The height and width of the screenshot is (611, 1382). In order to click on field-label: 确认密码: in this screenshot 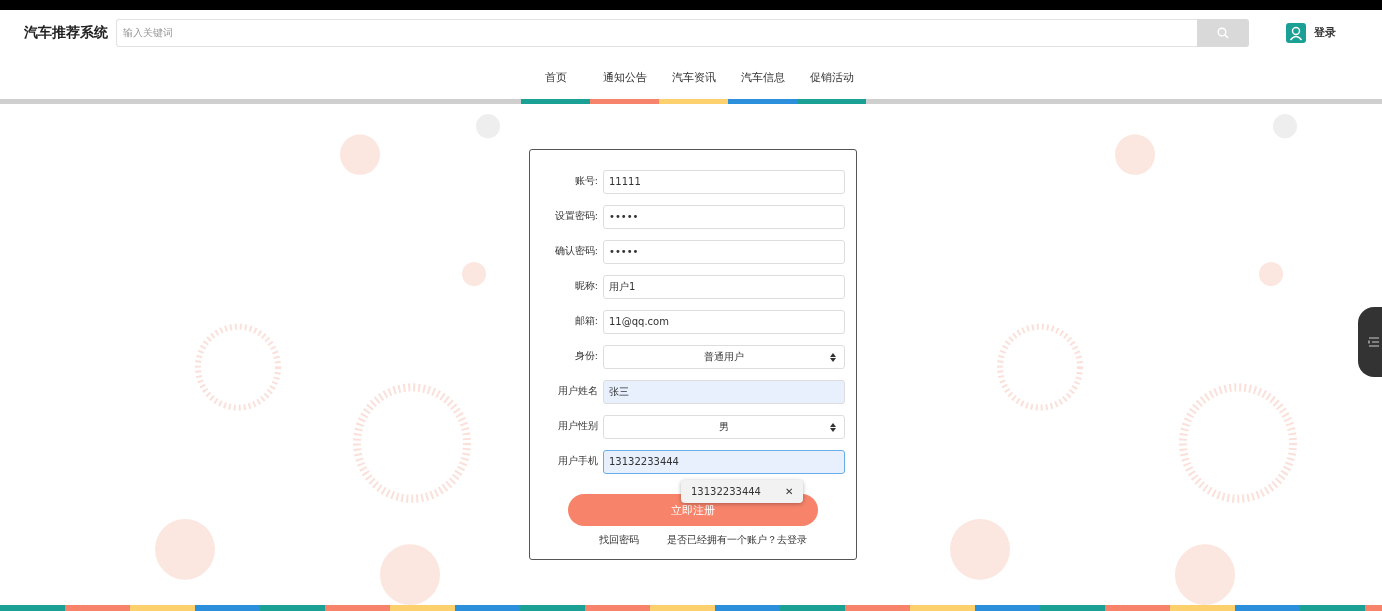, I will do `click(575, 251)`.